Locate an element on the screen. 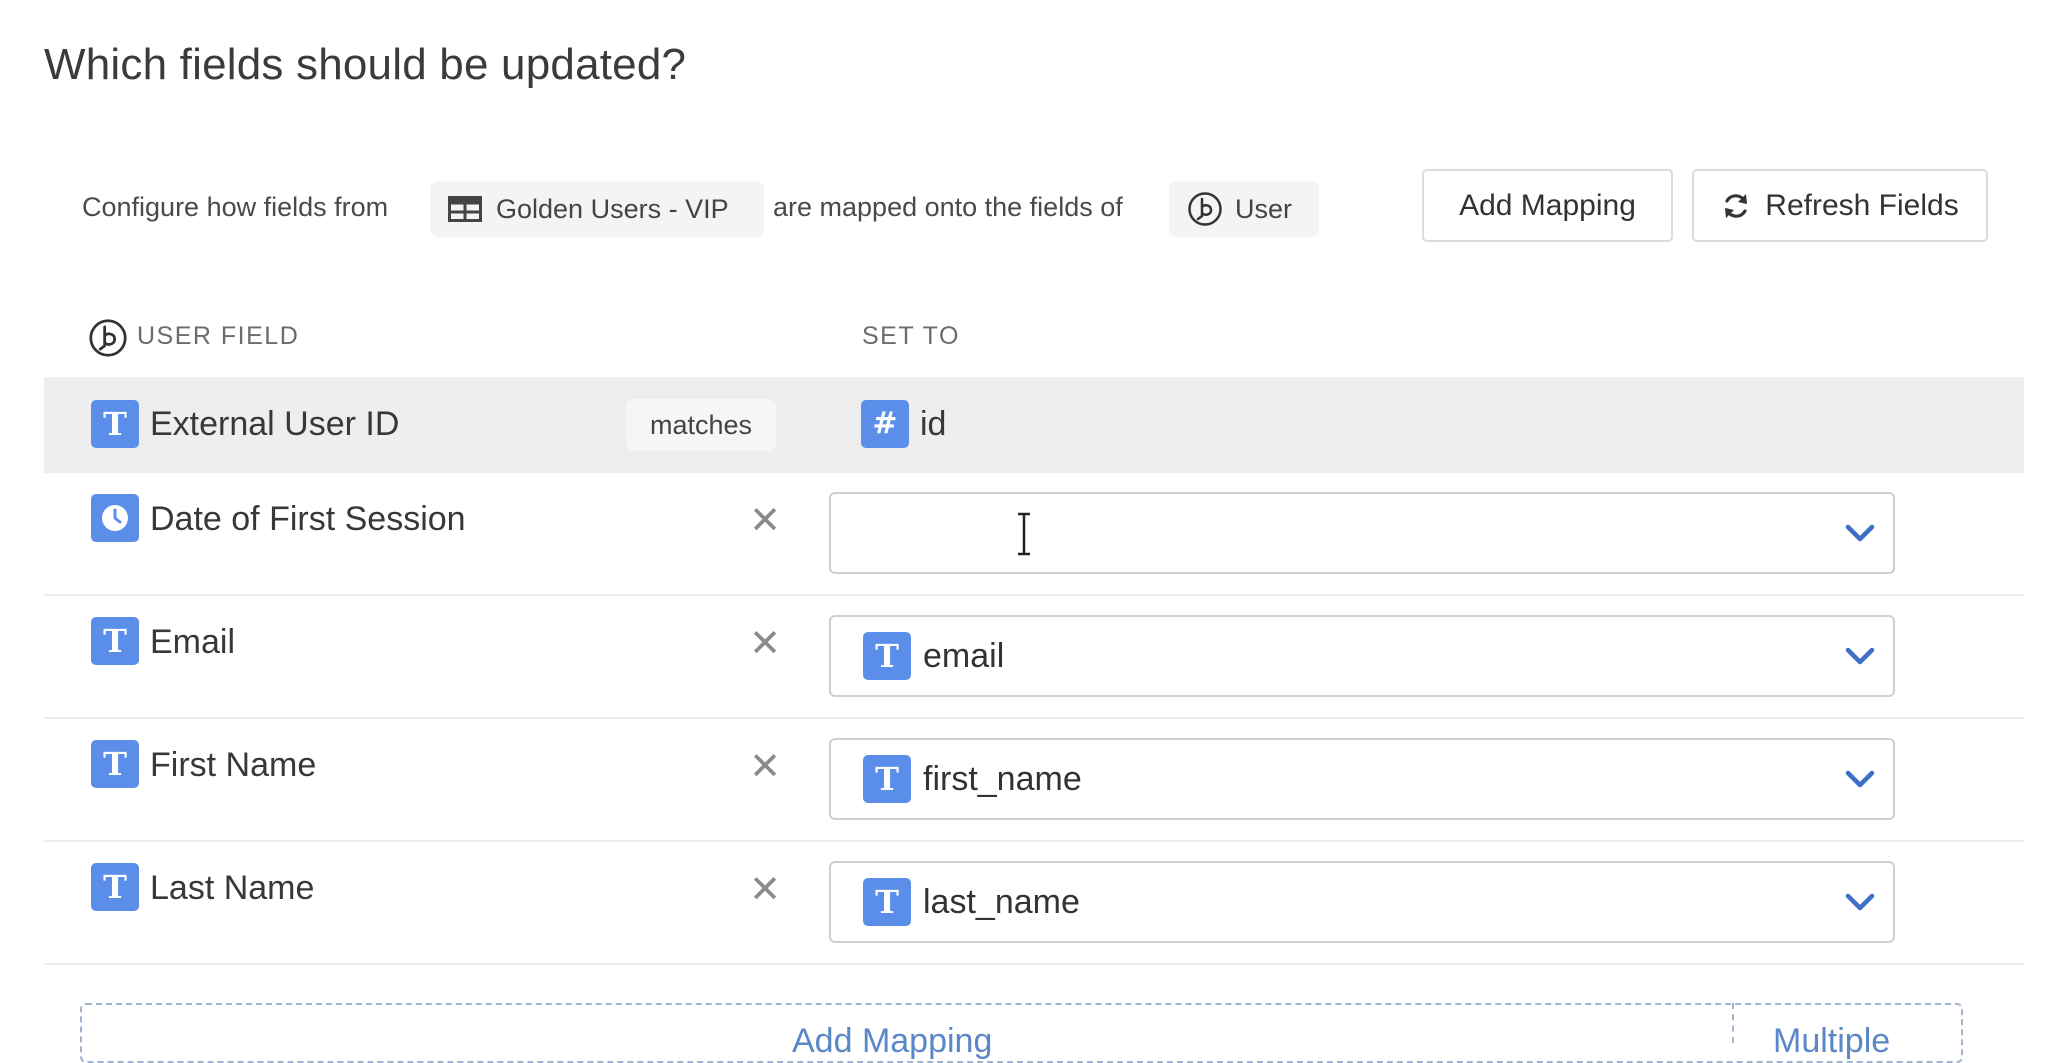 The image size is (2068, 1063). dropzone-divider is located at coordinates (1734, 1023).